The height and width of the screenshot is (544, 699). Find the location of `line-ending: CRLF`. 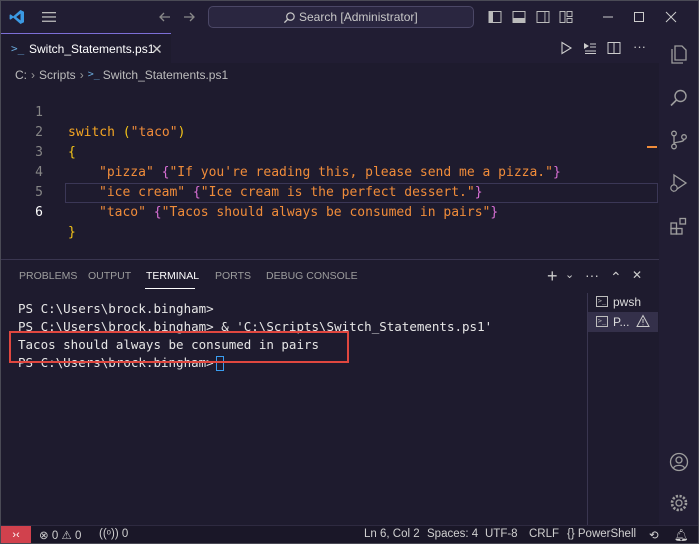

line-ending: CRLF is located at coordinates (544, 534).